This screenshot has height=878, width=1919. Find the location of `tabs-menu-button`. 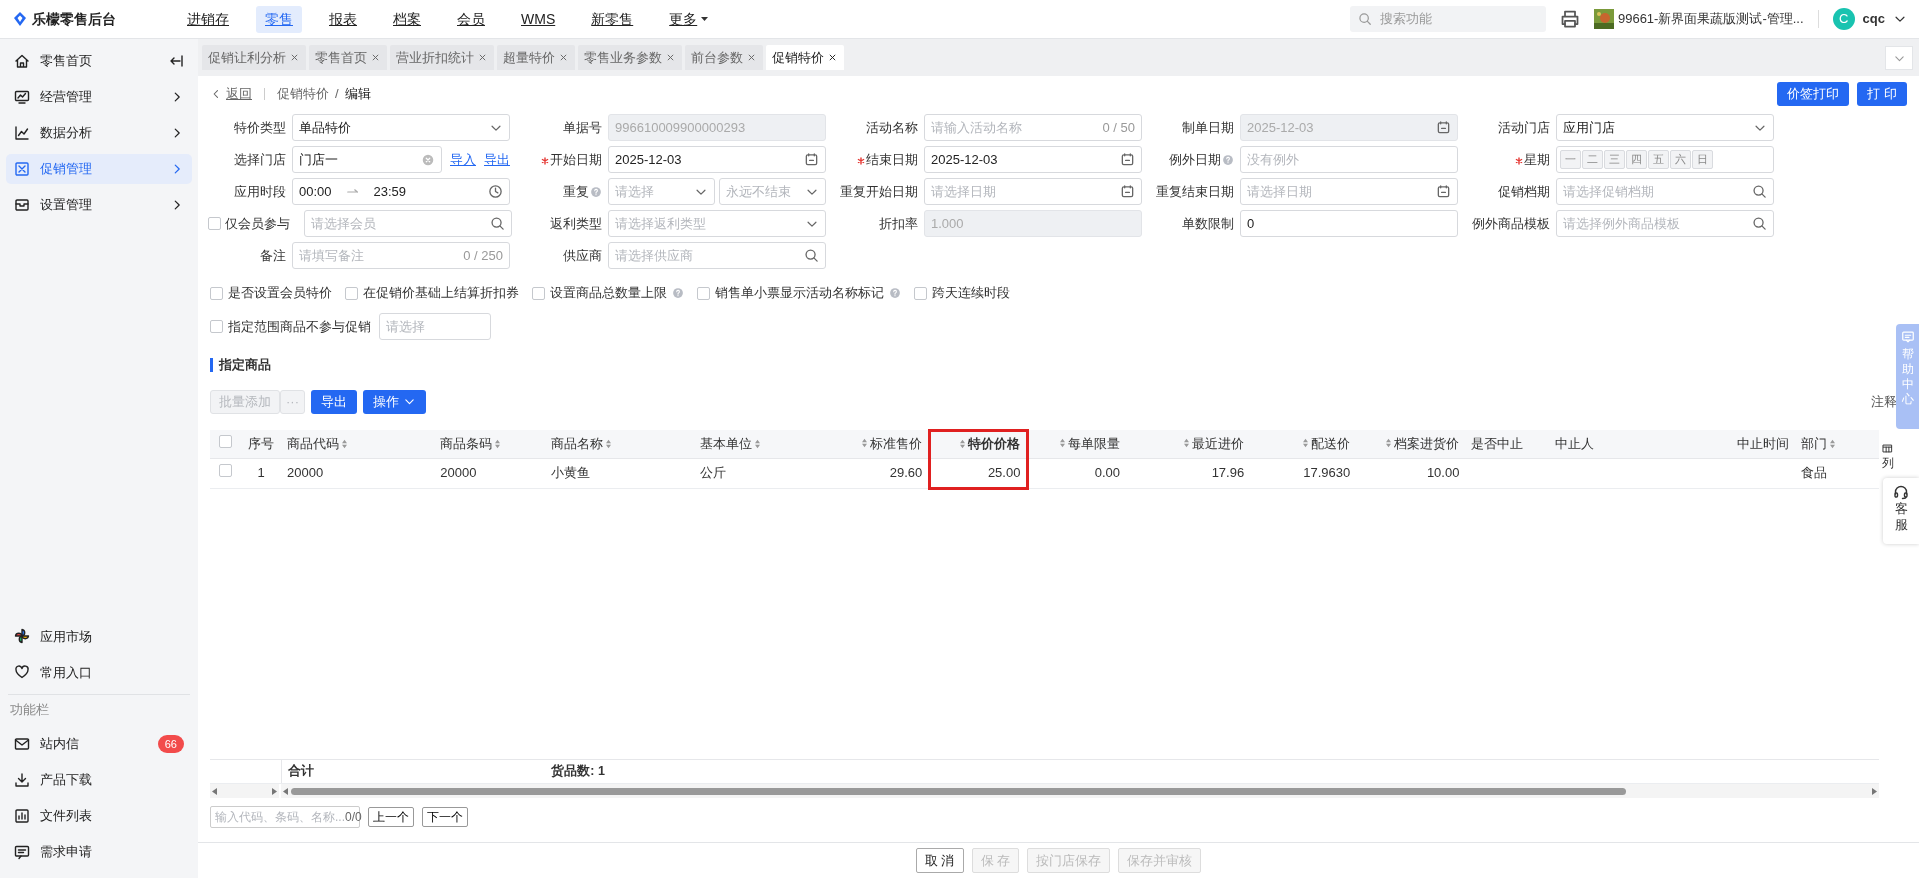

tabs-menu-button is located at coordinates (1899, 58).